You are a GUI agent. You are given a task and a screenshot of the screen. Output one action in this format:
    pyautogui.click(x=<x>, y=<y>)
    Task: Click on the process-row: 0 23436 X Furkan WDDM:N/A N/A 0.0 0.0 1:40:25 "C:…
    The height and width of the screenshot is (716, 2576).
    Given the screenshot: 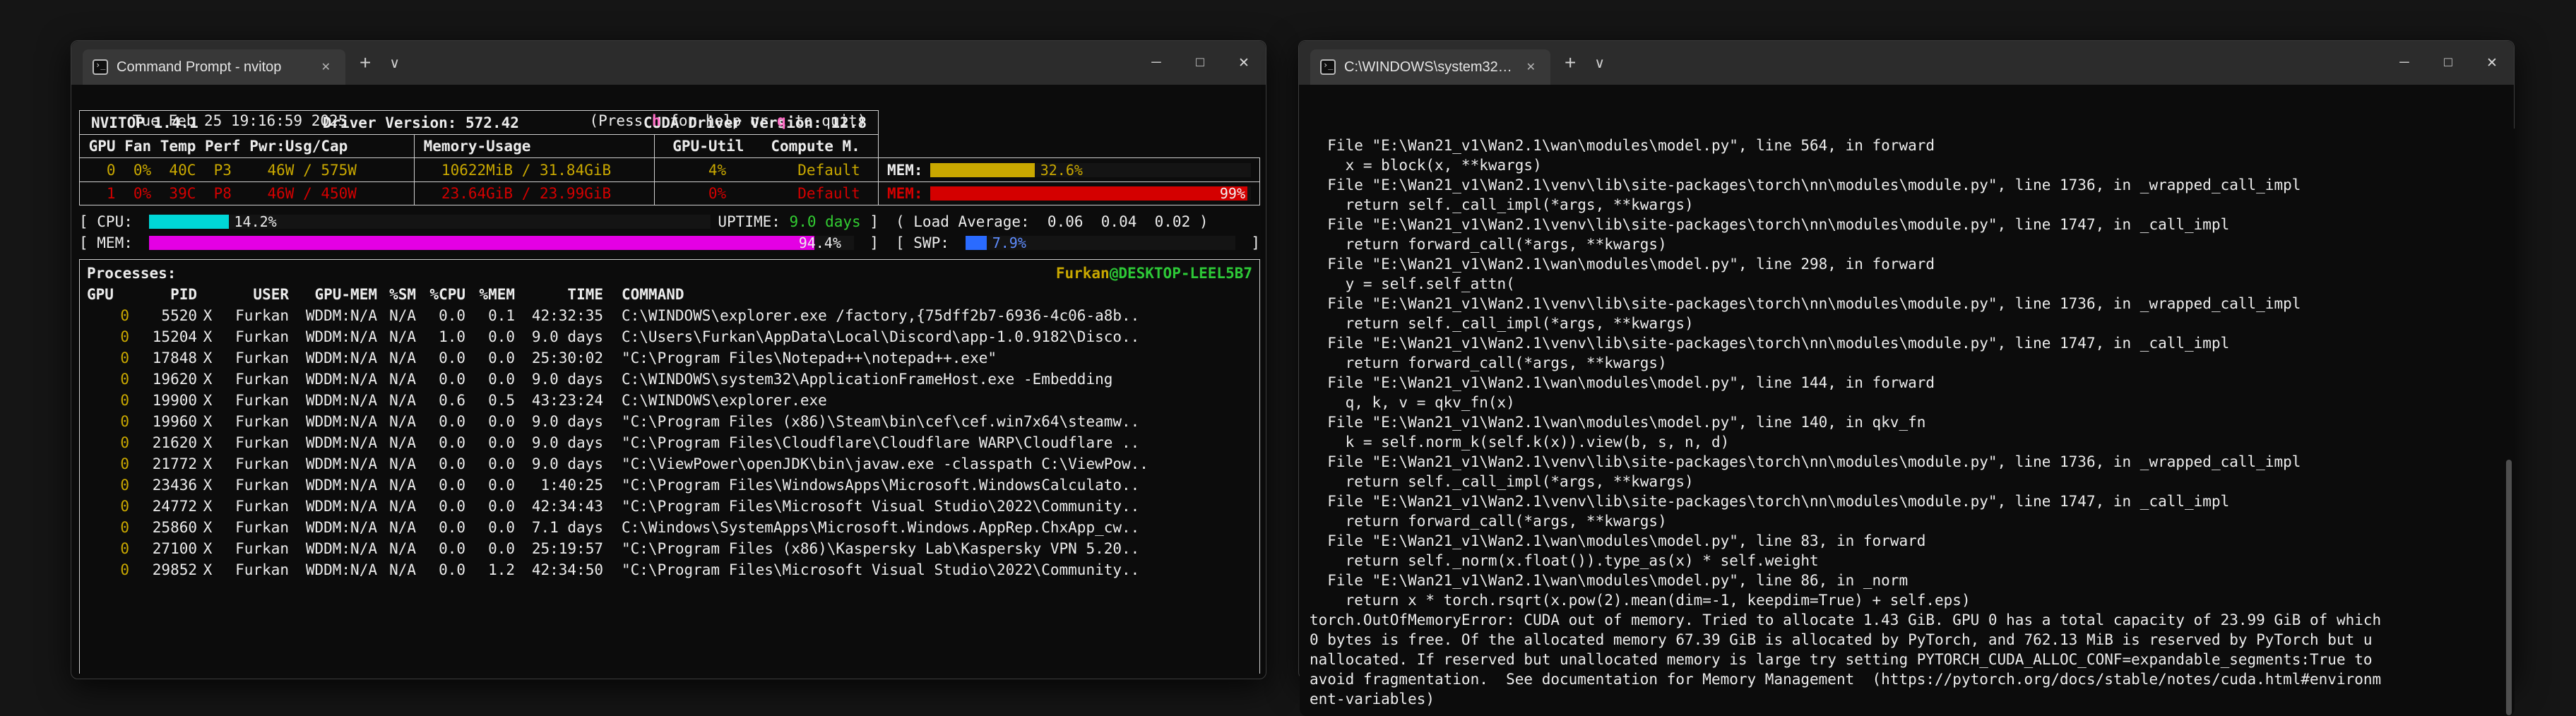 What is the action you would take?
    pyautogui.click(x=669, y=486)
    